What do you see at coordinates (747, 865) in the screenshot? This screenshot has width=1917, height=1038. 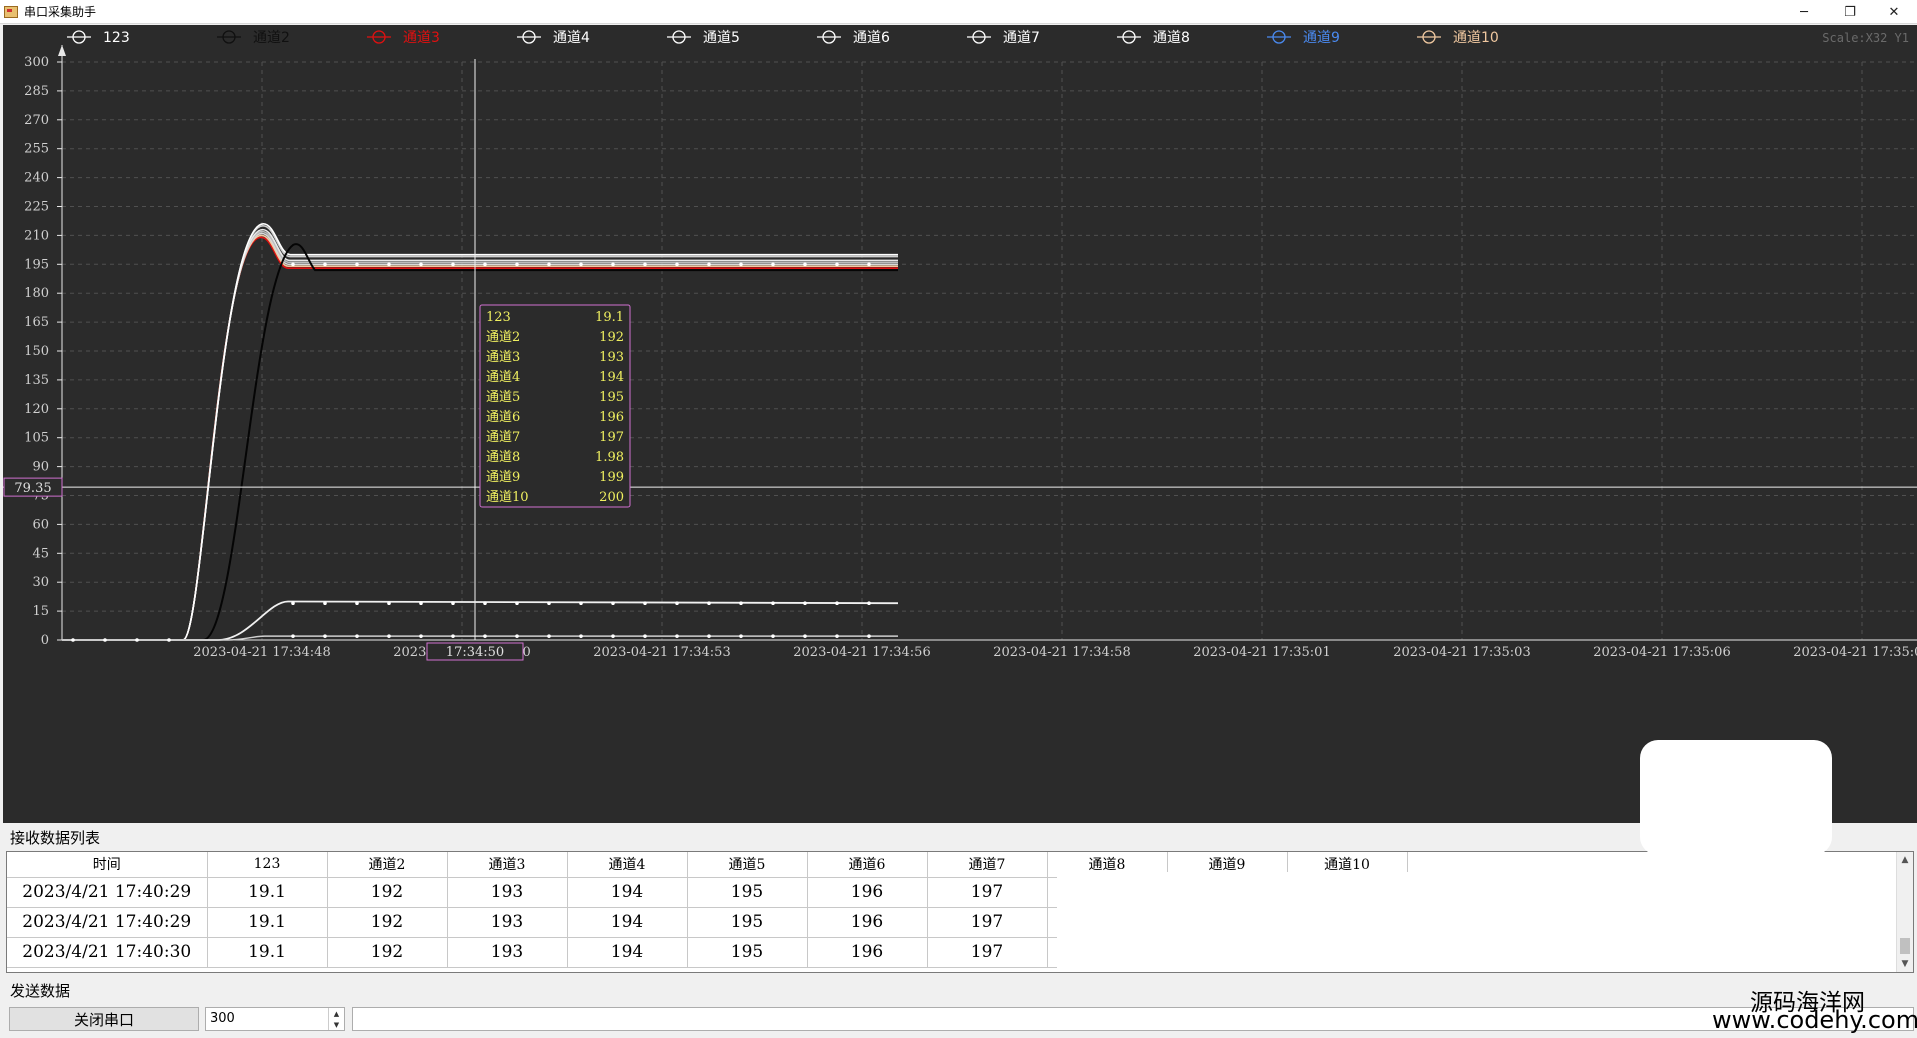 I see `column-header: 通道5` at bounding box center [747, 865].